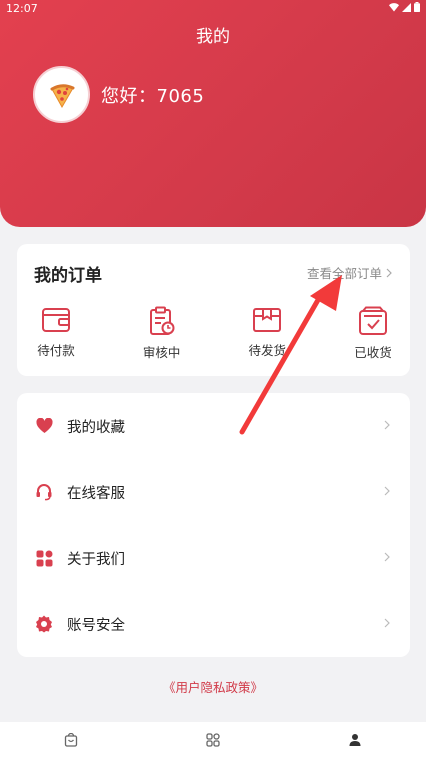  I want to click on menu-item-customer-service: 在线客服, so click(213, 492).